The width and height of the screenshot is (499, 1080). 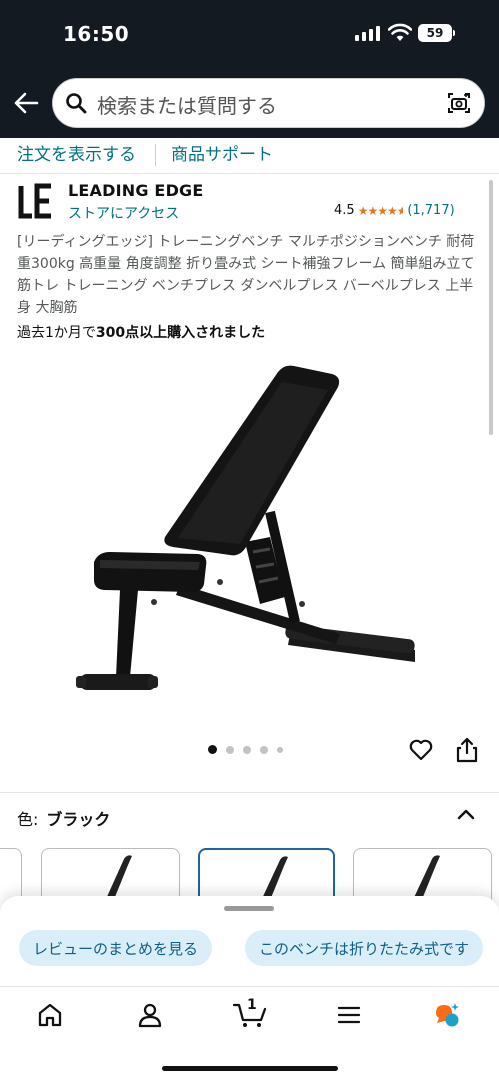 I want to click on purchase-count-prefix: 過去1か月で, so click(x=56, y=333).